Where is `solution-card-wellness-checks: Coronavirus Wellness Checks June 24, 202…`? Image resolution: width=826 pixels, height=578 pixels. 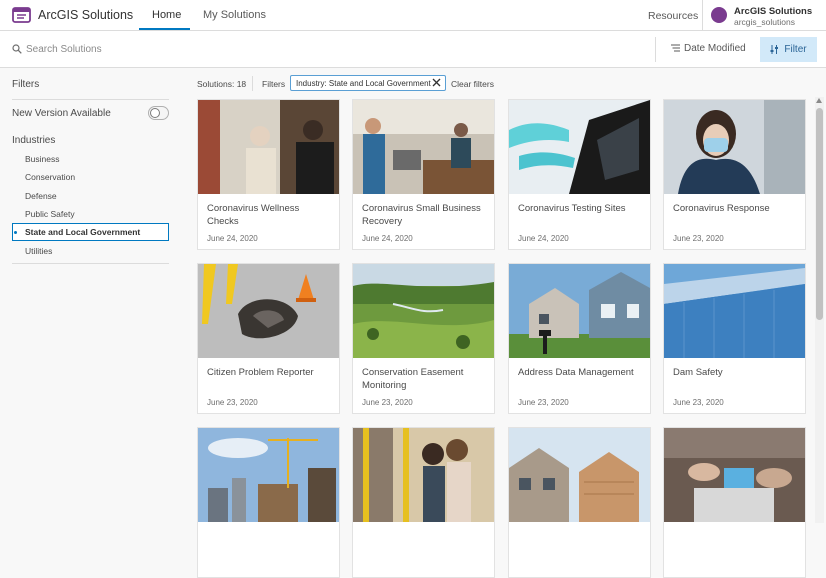 solution-card-wellness-checks: Coronavirus Wellness Checks June 24, 202… is located at coordinates (268, 174).